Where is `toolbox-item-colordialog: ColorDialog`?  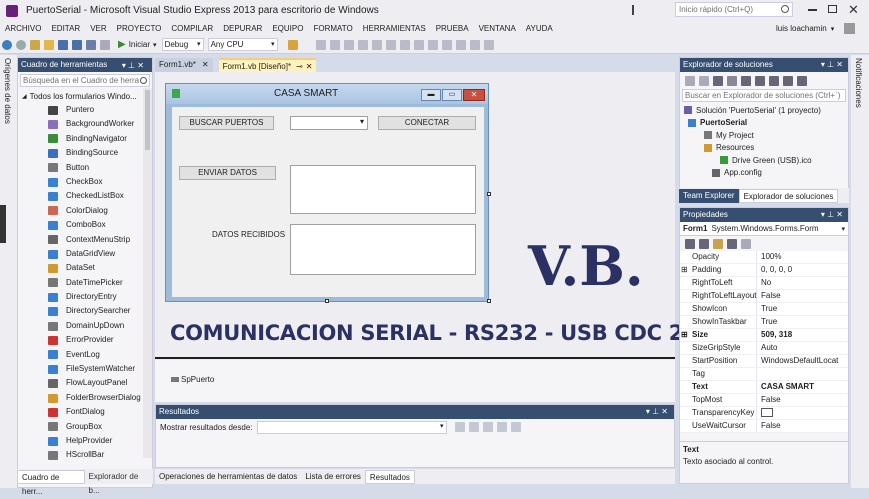 toolbox-item-colordialog: ColorDialog is located at coordinates (85, 211).